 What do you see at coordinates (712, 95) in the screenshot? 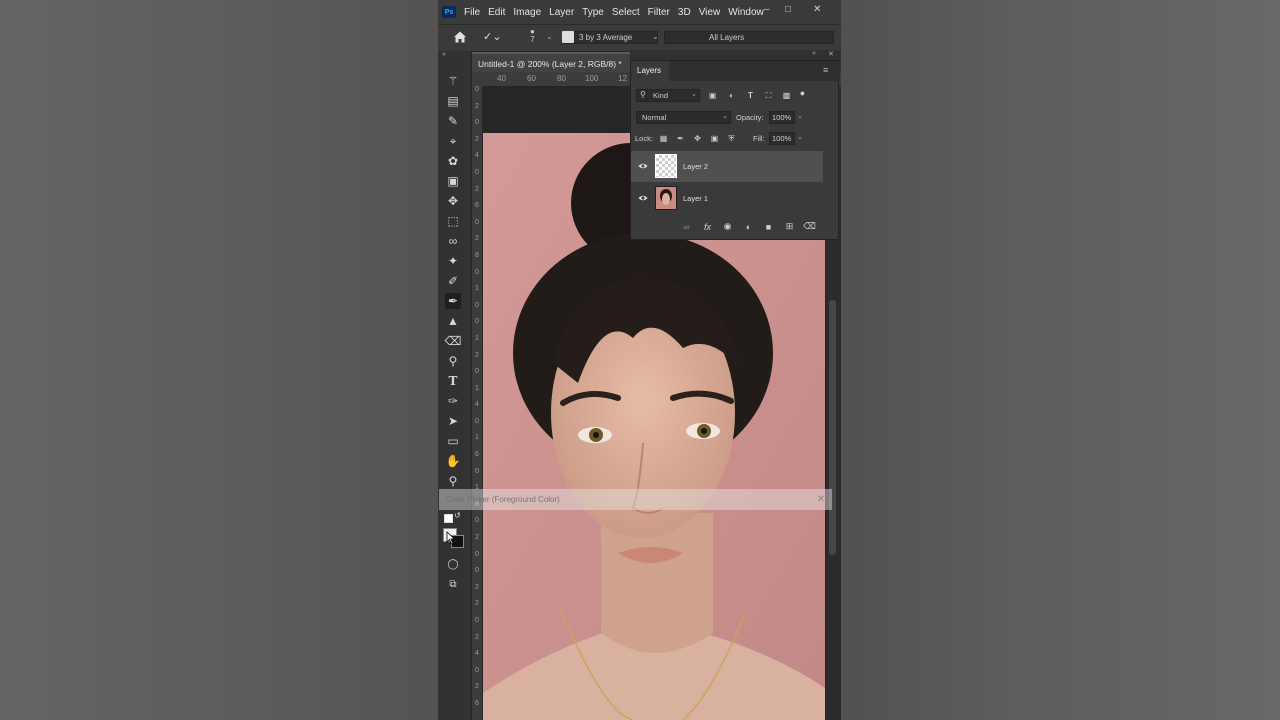
I see `filter-pixel-icon: ▣` at bounding box center [712, 95].